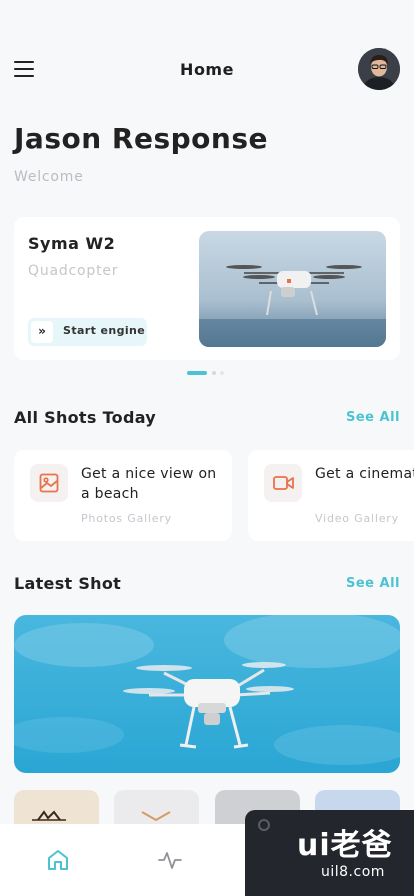  What do you see at coordinates (141, 138) in the screenshot?
I see `user-name-heading: Jason Response` at bounding box center [141, 138].